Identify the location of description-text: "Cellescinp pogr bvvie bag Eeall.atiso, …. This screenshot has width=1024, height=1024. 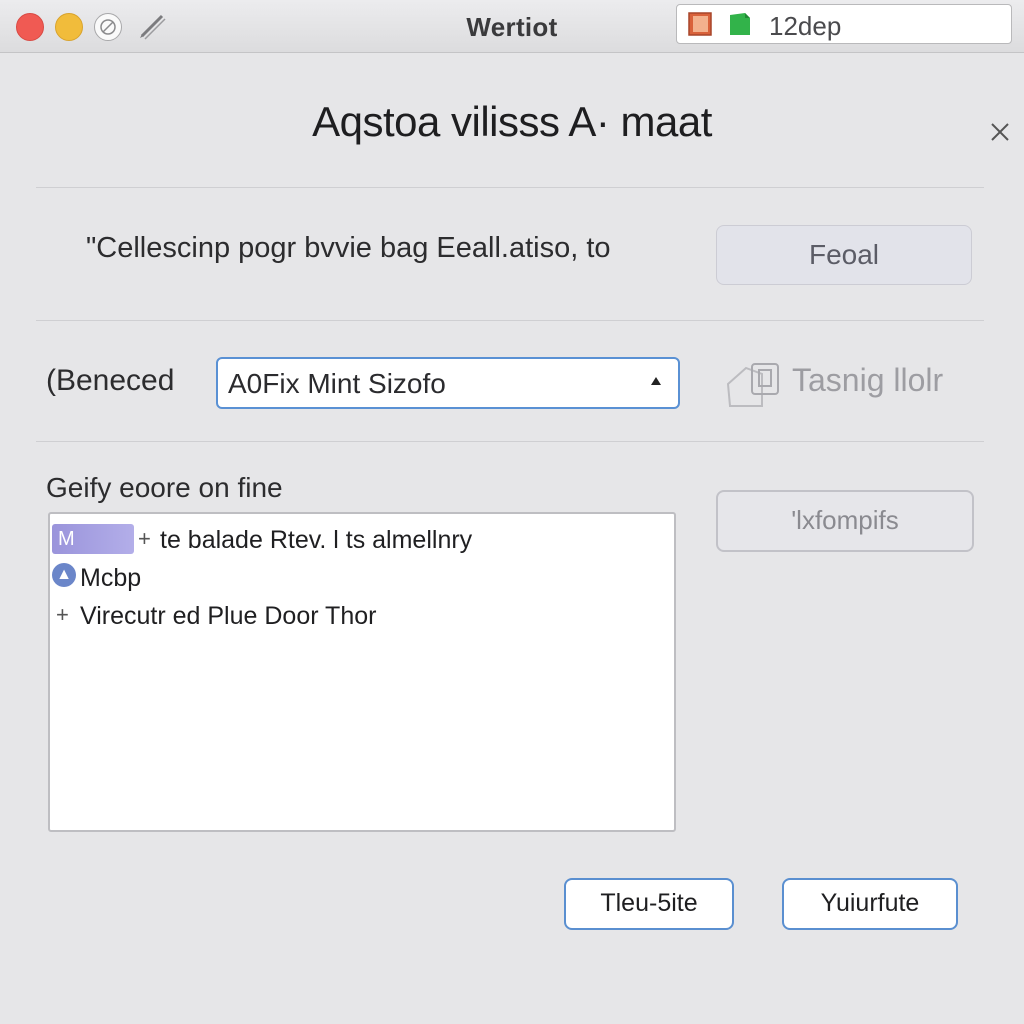
(348, 248).